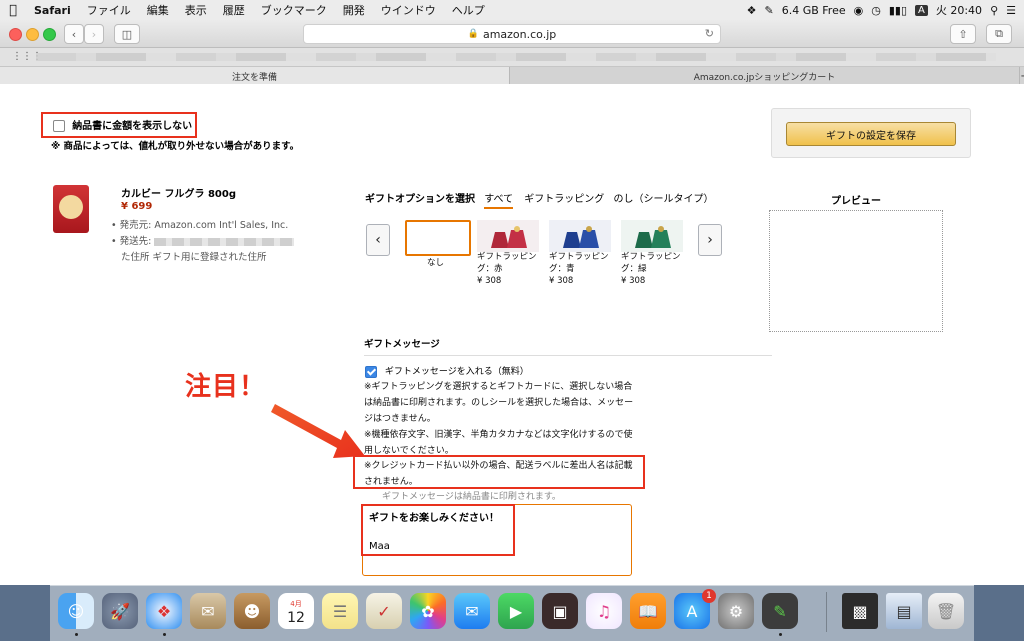 This screenshot has width=1024, height=641. I want to click on gift-message-checkbox-label: ギフトメッセージを入れる（無料）, so click(456, 372).